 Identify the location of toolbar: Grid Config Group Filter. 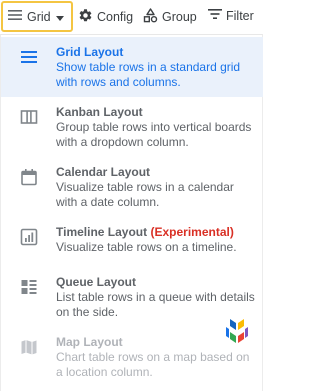
(131, 17).